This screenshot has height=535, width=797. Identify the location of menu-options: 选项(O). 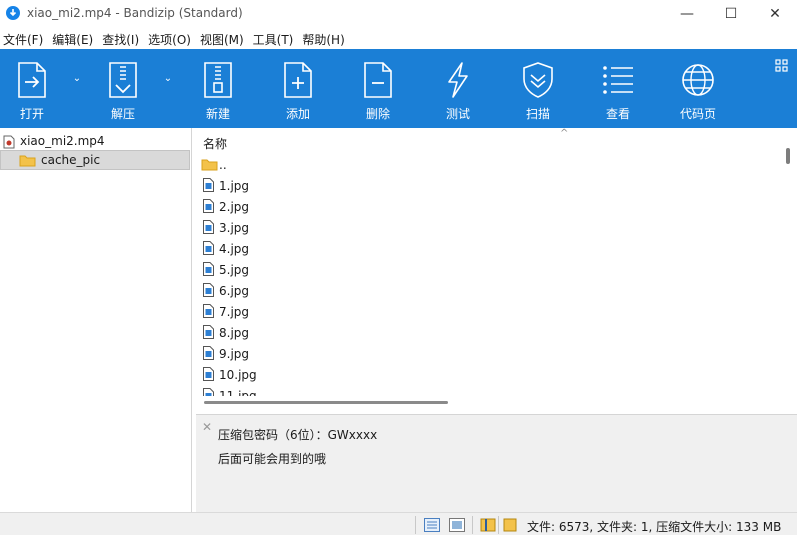
(171, 38).